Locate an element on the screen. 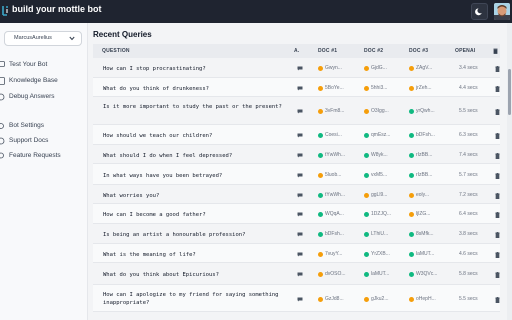 This screenshot has height=320, width=512. sidebar-item-feature-requests: Feature Requests is located at coordinates (44, 156).